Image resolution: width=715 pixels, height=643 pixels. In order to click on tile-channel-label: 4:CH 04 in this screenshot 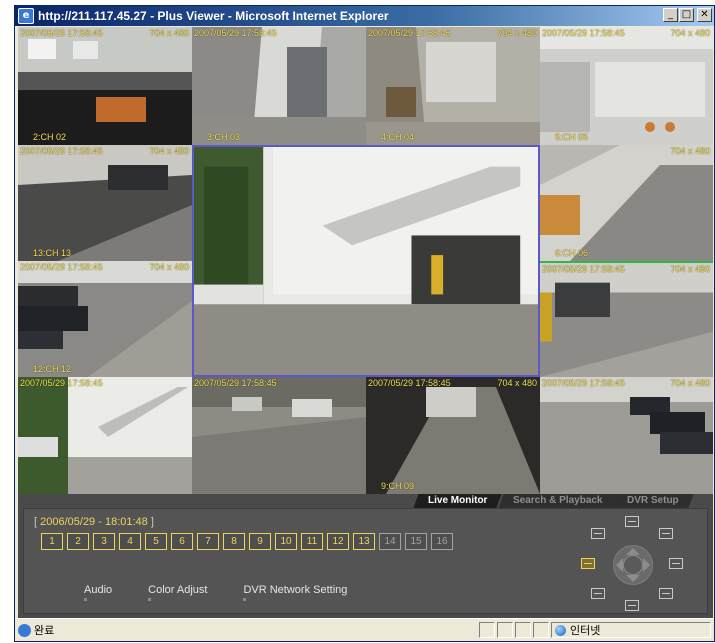, I will do `click(398, 137)`.